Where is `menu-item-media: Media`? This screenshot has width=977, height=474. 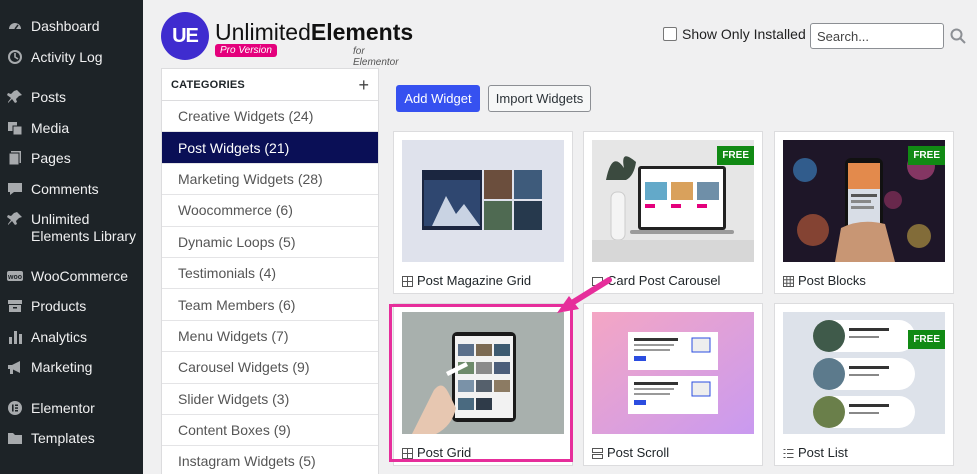
menu-item-media: Media is located at coordinates (71, 128).